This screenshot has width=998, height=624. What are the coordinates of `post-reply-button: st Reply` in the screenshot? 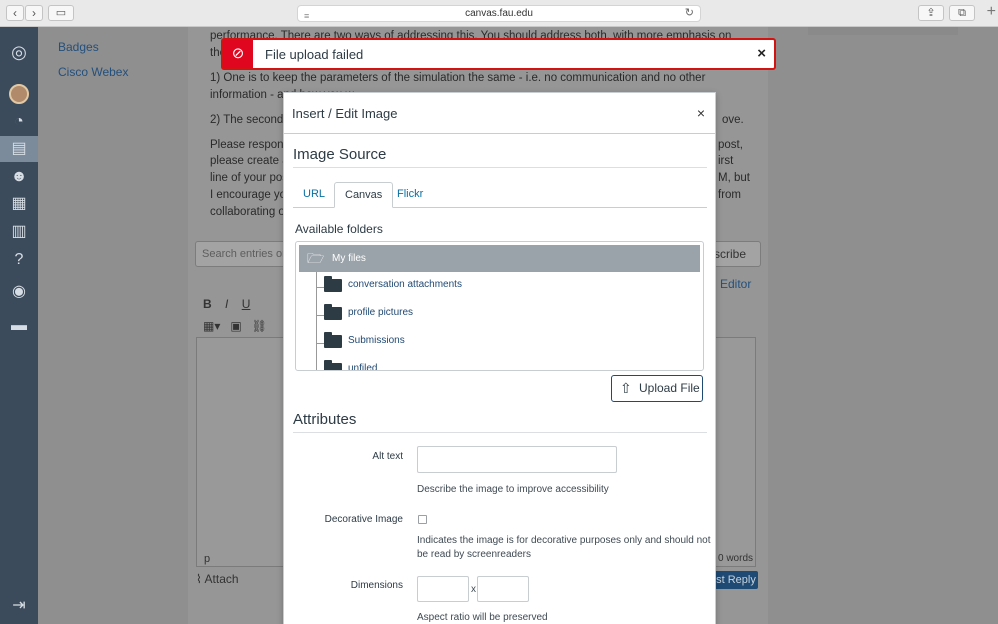 It's located at (736, 580).